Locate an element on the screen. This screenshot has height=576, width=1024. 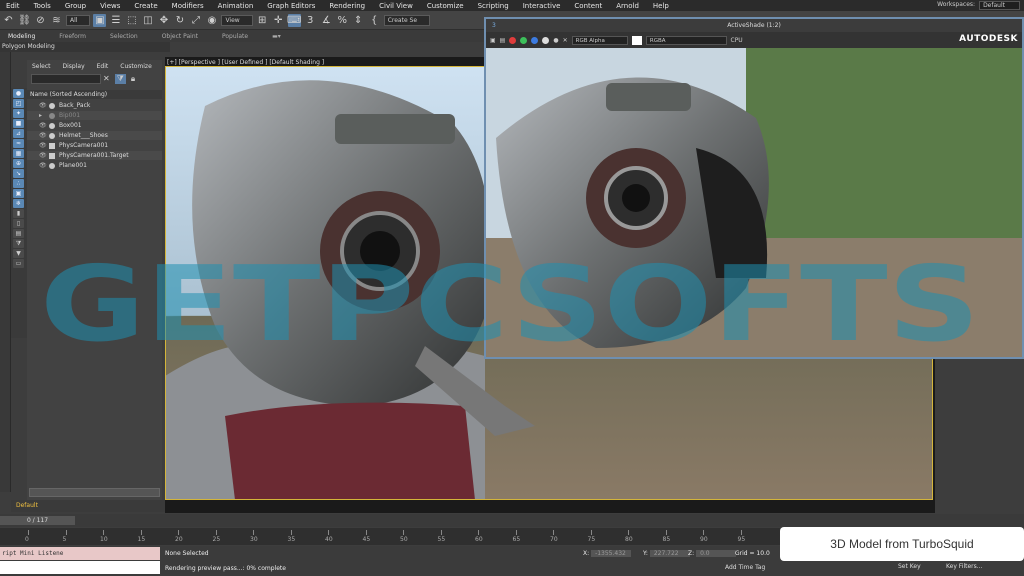
expand-icon: ▸ is located at coordinates (43, 115).